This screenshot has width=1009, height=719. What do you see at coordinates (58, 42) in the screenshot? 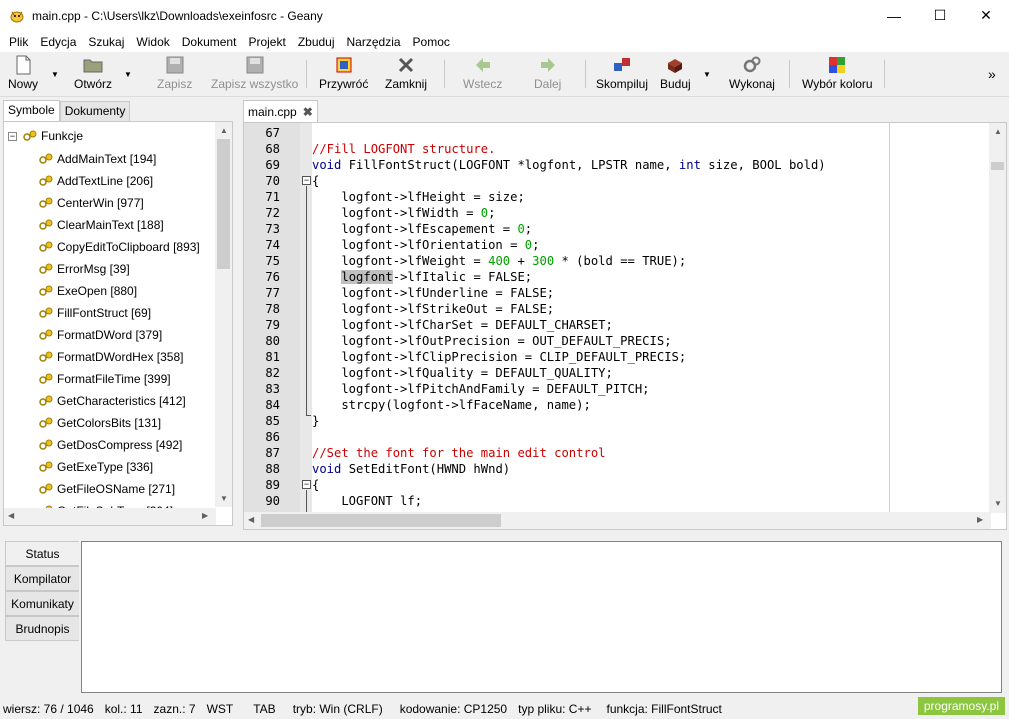
I see `menu-edycja: Edycja` at bounding box center [58, 42].